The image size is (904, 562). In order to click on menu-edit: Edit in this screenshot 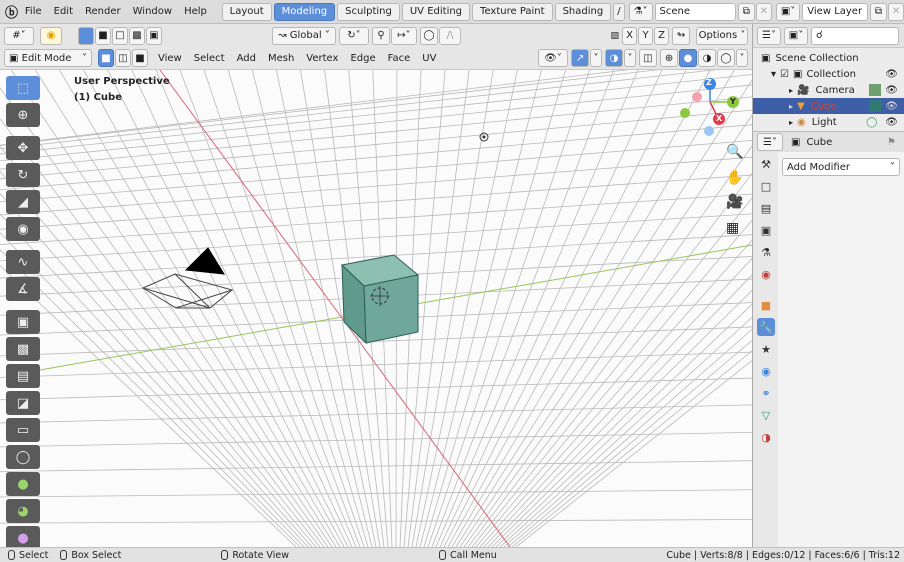, I will do `click(63, 11)`.